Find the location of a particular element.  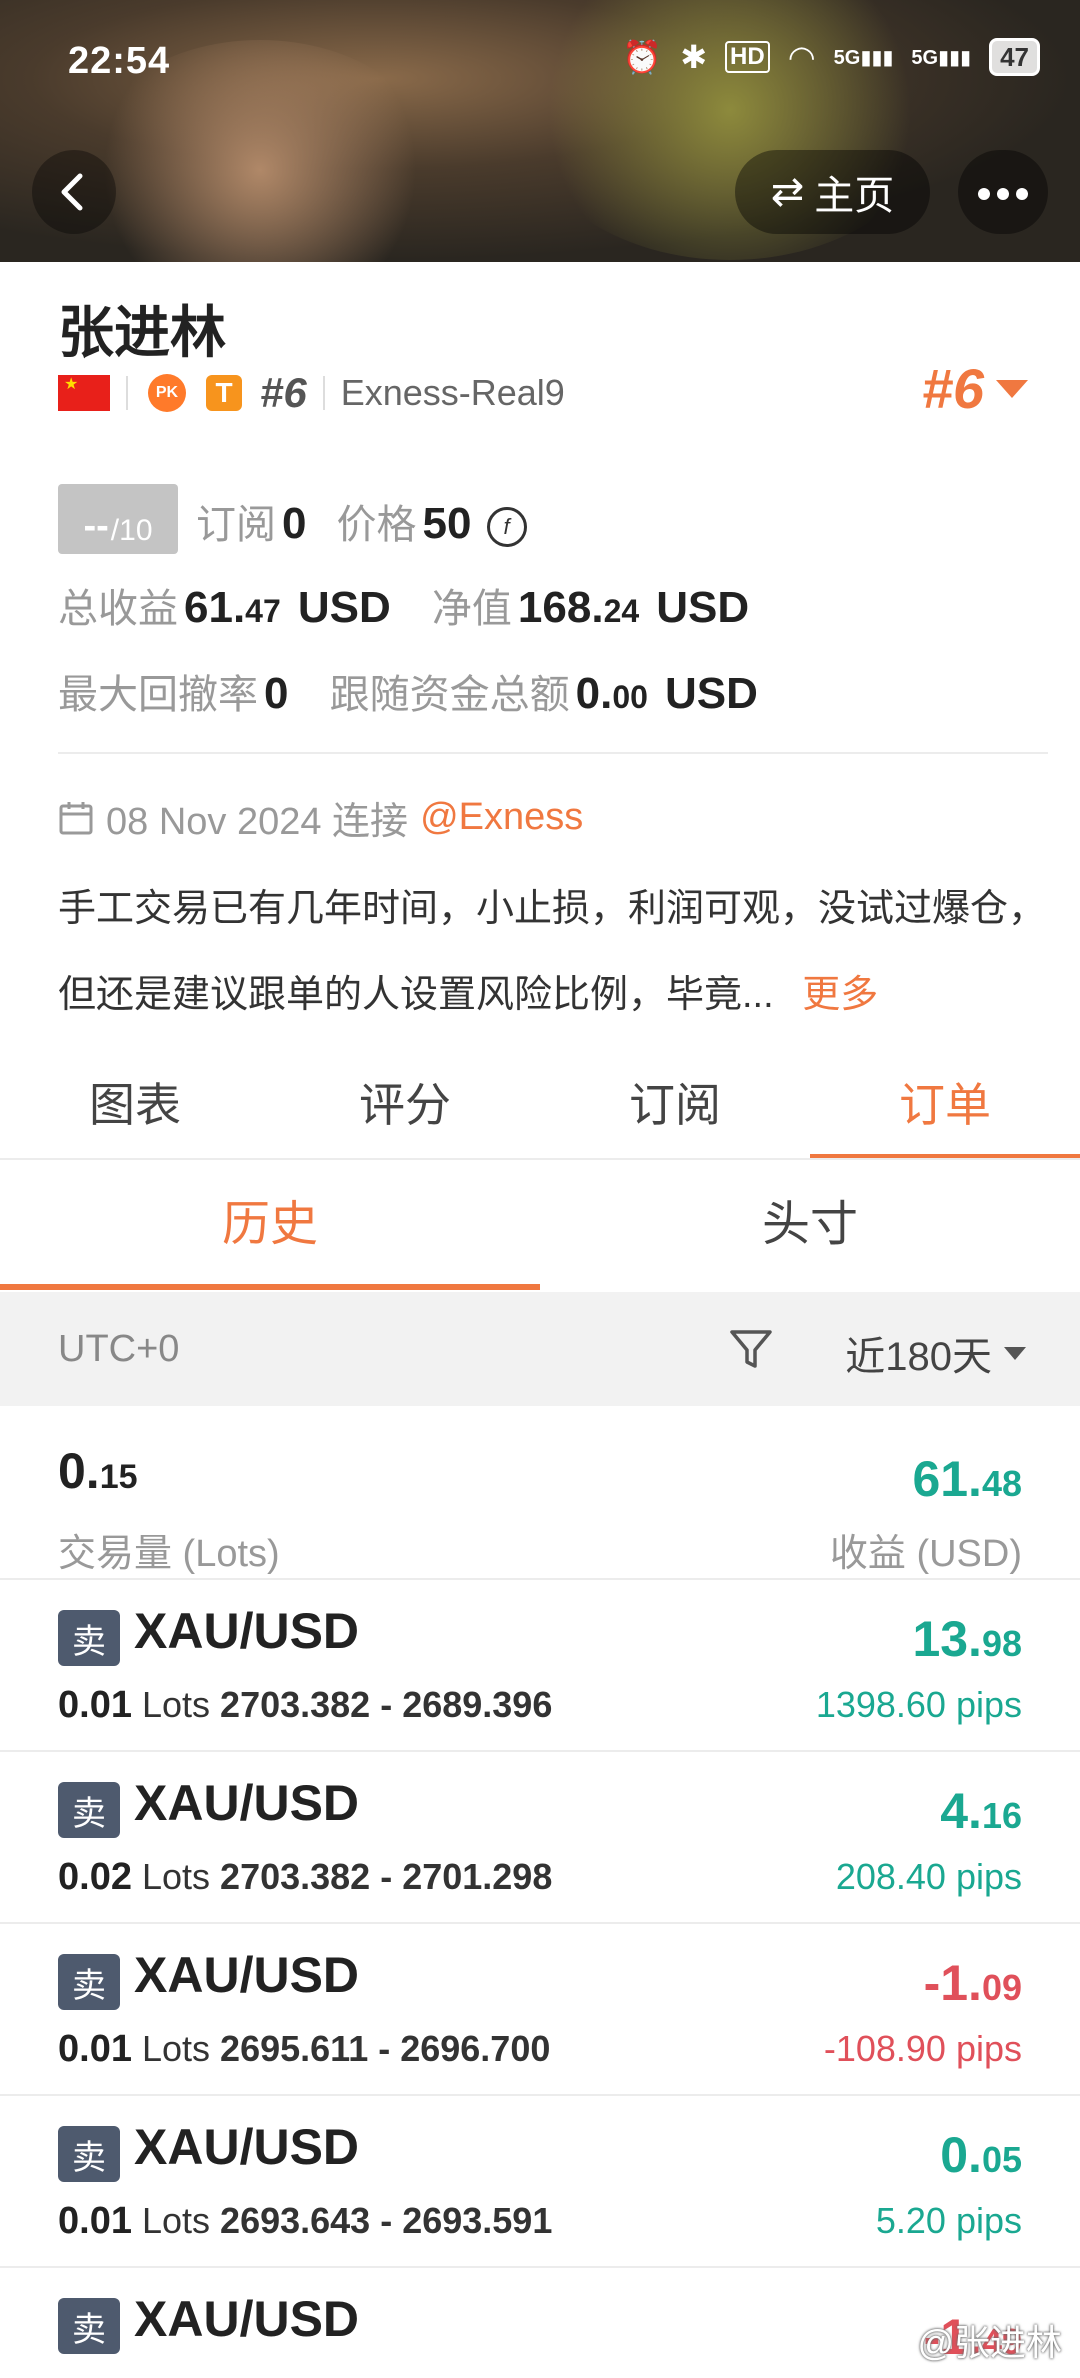

period-label: 近180天 is located at coordinates (918, 1357).